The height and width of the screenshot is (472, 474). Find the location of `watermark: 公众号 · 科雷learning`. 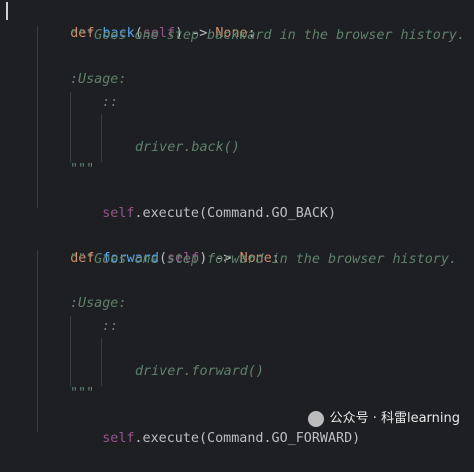

watermark: 公众号 · 科雷learning is located at coordinates (383, 419).